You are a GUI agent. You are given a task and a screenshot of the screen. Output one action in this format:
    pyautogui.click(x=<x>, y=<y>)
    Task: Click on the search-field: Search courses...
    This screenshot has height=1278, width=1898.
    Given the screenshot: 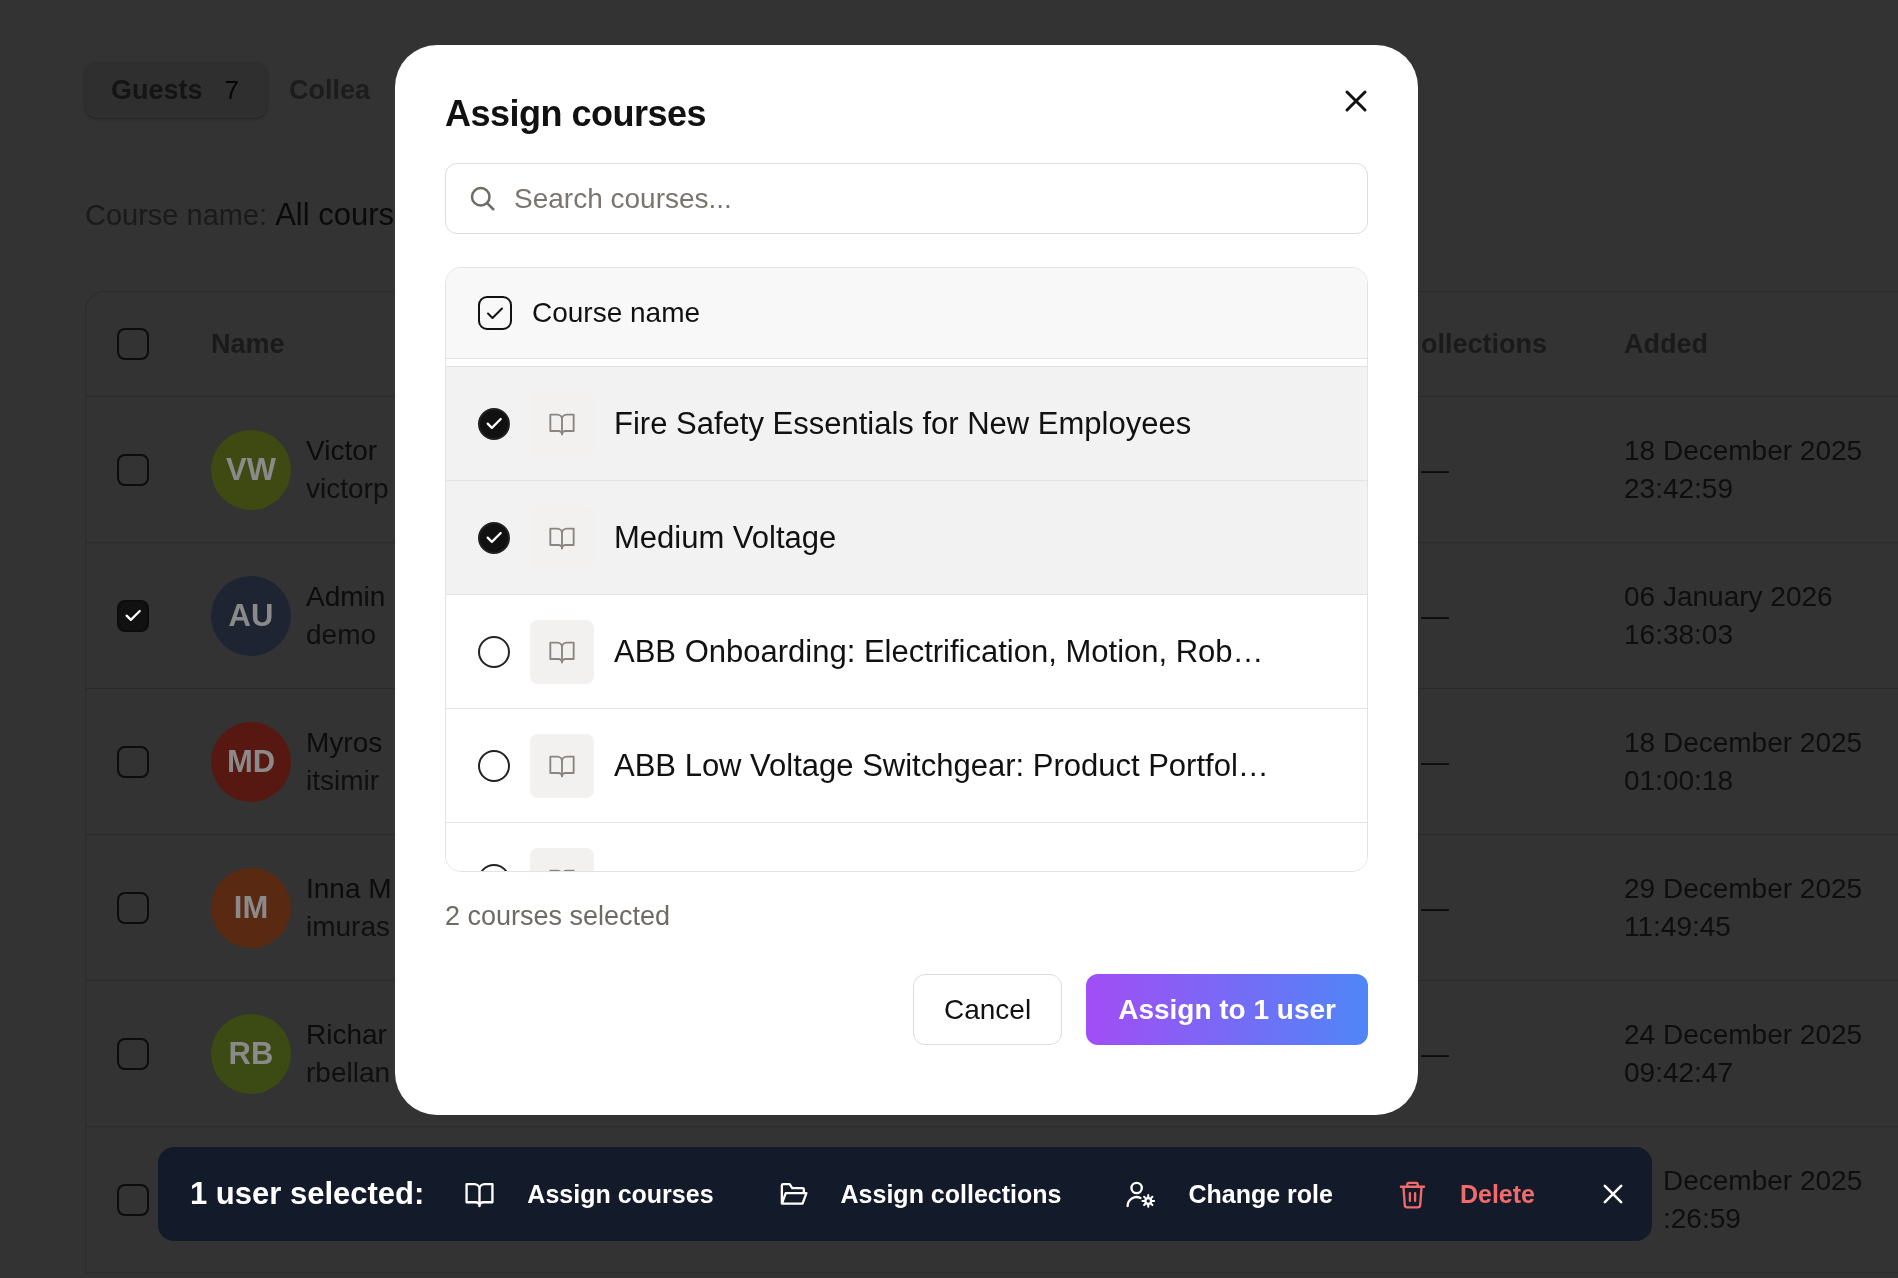 What is the action you would take?
    pyautogui.click(x=906, y=198)
    